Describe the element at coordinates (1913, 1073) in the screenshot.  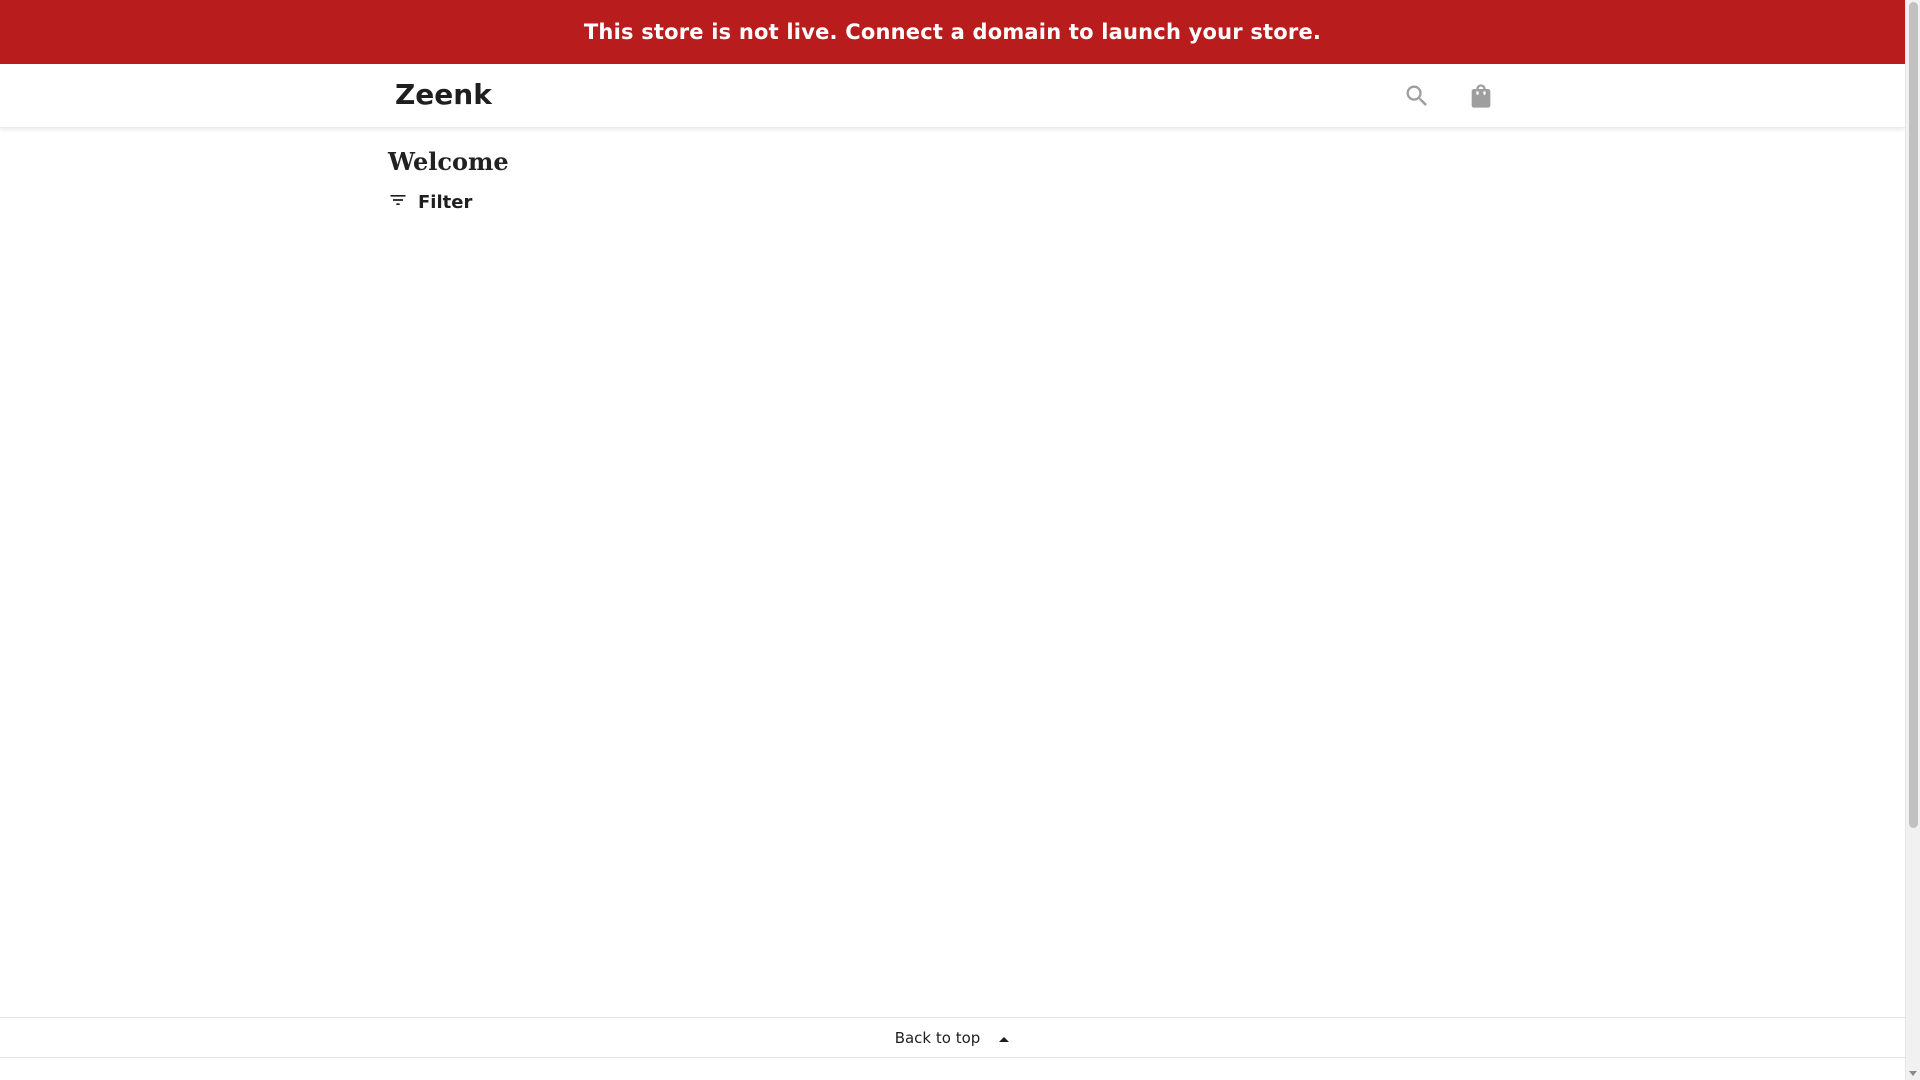
I see `scroll-down-arrow-icon` at that location.